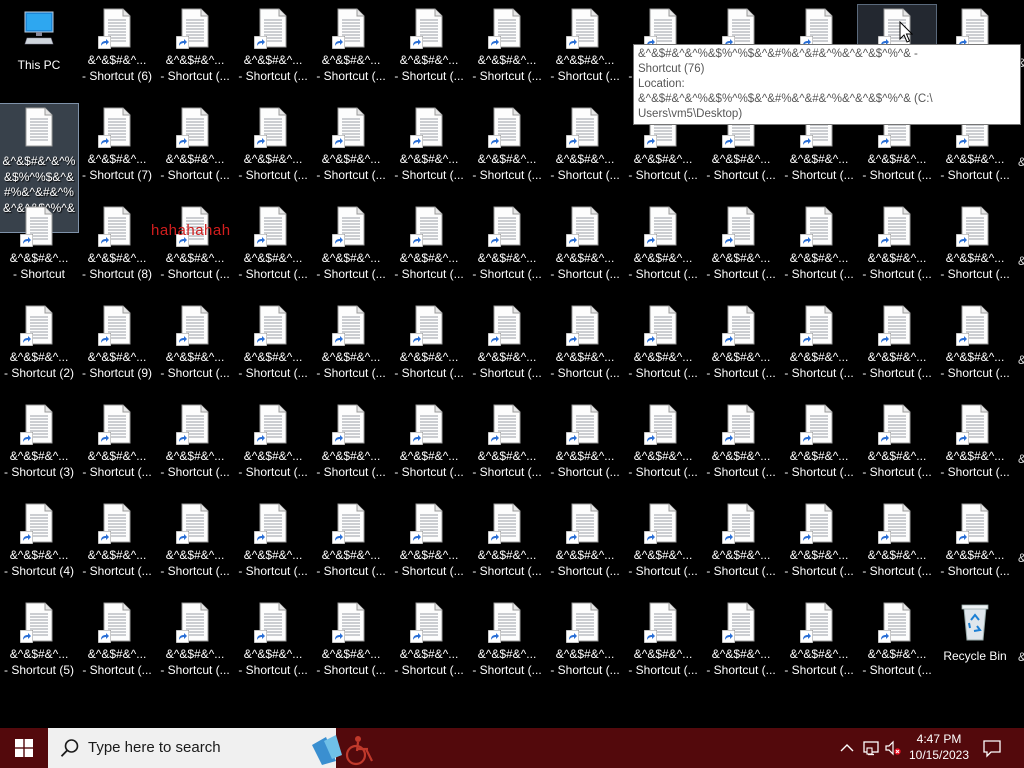 Image resolution: width=1024 pixels, height=768 pixels. What do you see at coordinates (24, 748) in the screenshot?
I see `start-button` at bounding box center [24, 748].